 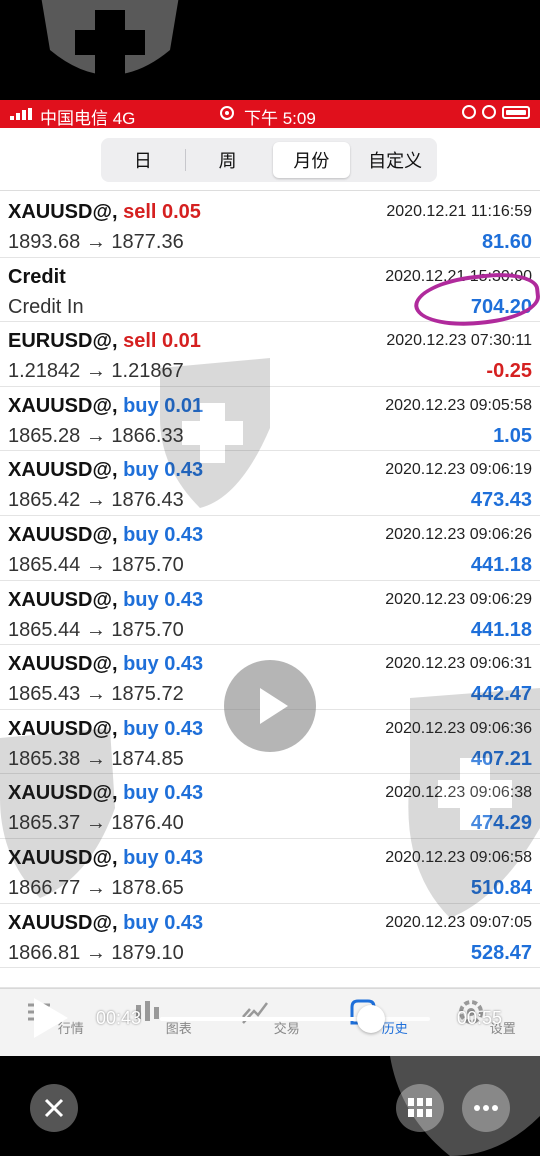 What do you see at coordinates (162, 341) in the screenshot?
I see `row-side: sell 0.01` at bounding box center [162, 341].